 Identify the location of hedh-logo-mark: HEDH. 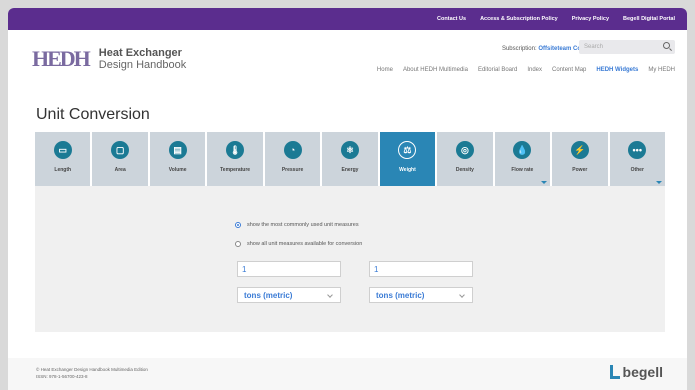
(61, 58).